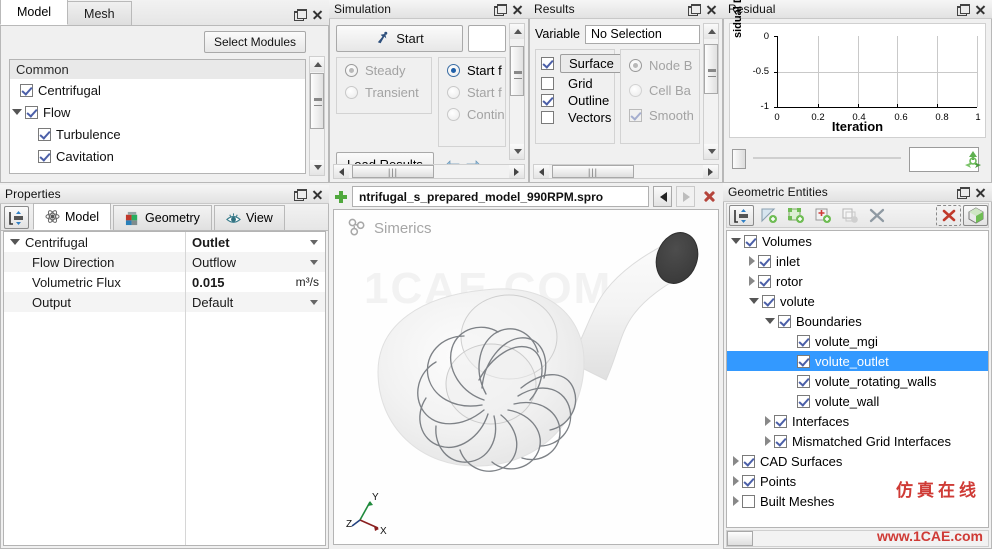 The width and height of the screenshot is (992, 549). Describe the element at coordinates (748, 481) in the screenshot. I see `checkbox-points` at that location.